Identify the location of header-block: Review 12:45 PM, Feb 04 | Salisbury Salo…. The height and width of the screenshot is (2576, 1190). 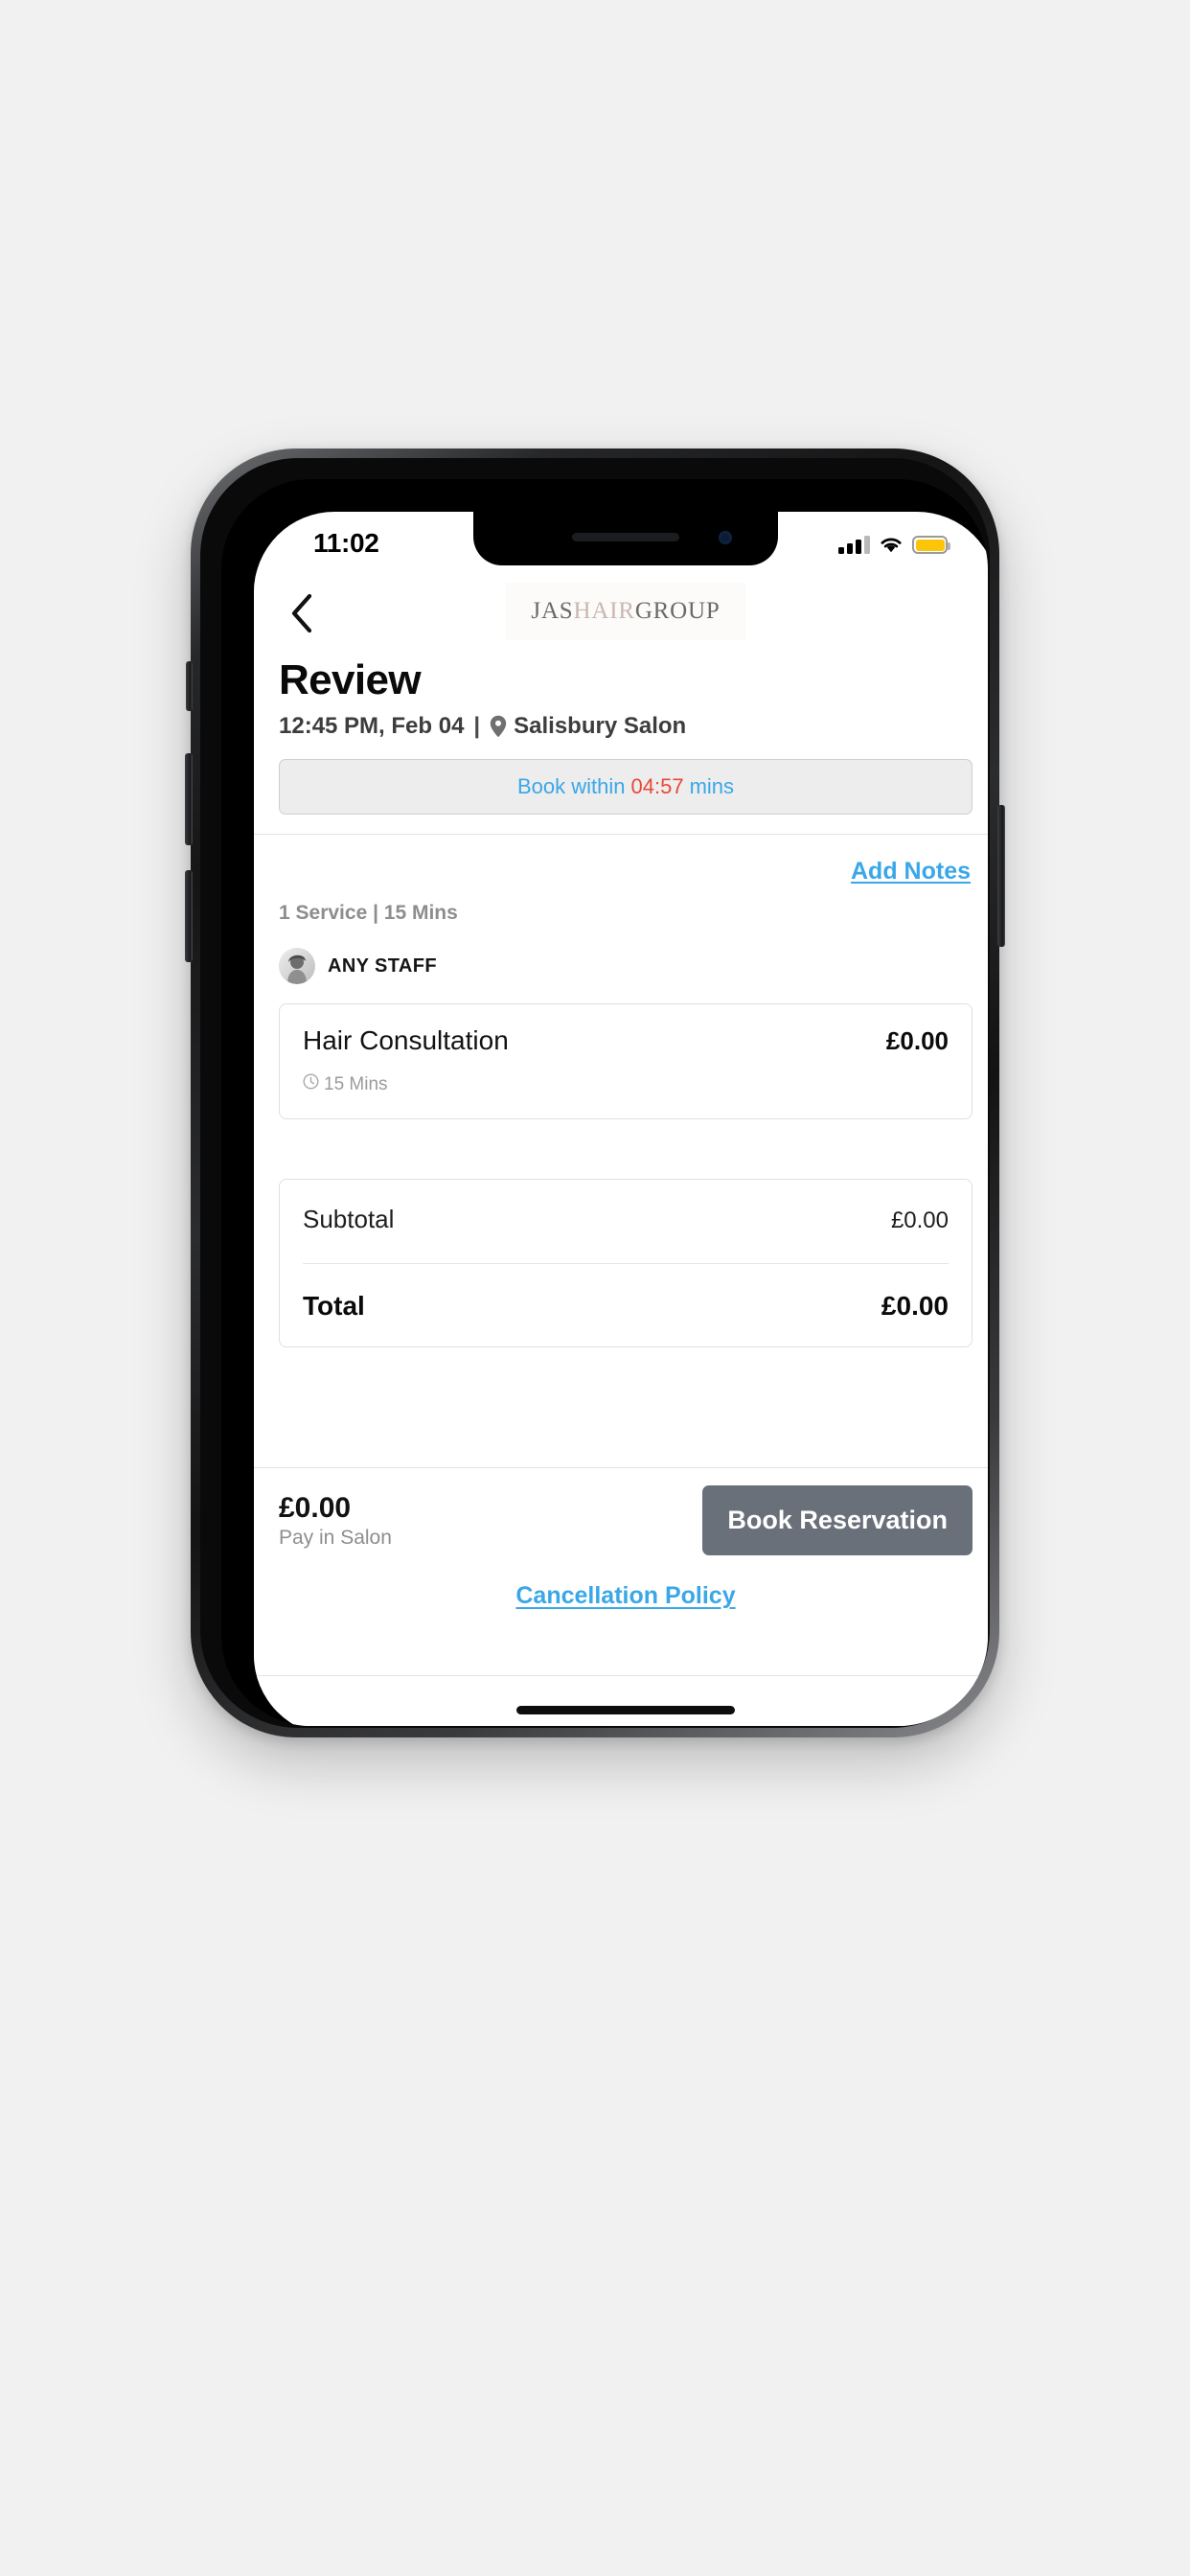
(621, 745).